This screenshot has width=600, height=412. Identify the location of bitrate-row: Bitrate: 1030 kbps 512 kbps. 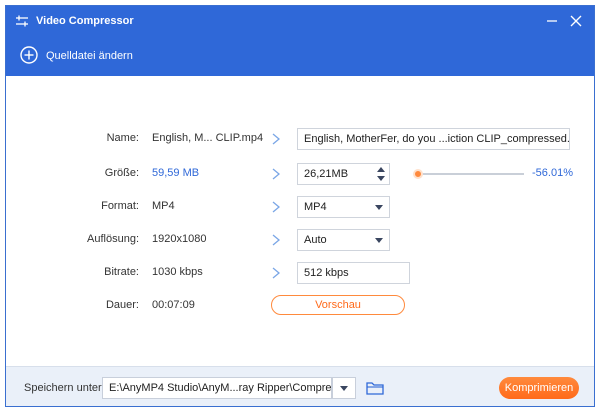
(300, 274).